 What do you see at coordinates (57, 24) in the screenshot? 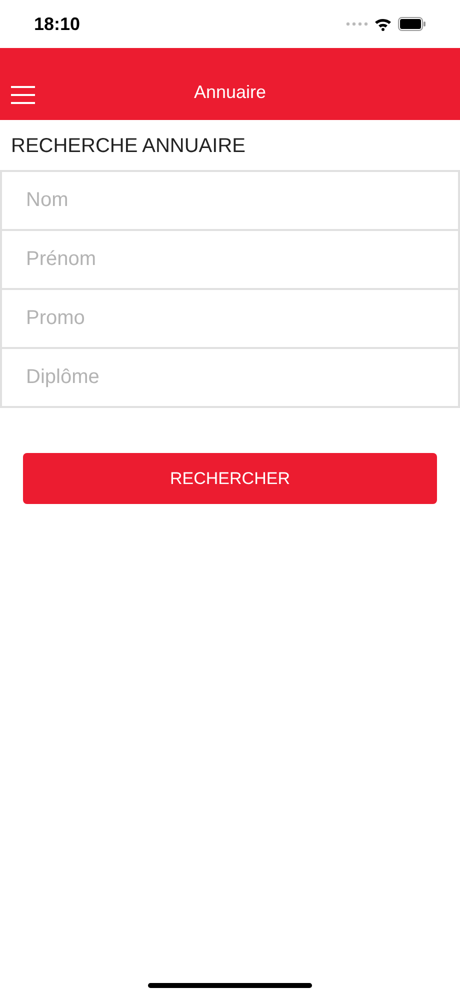
I see `status-time: 18:10` at bounding box center [57, 24].